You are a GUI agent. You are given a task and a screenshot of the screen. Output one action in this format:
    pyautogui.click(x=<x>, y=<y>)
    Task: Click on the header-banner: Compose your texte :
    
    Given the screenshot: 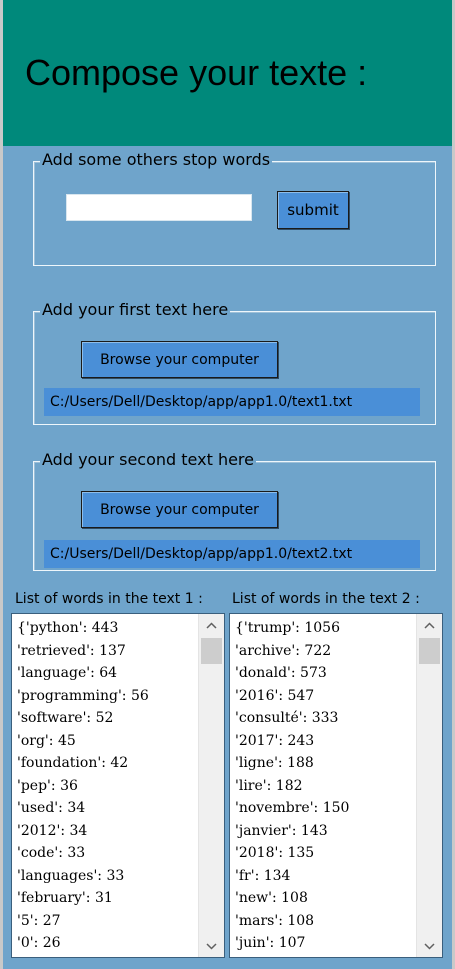 What is the action you would take?
    pyautogui.click(x=227, y=73)
    